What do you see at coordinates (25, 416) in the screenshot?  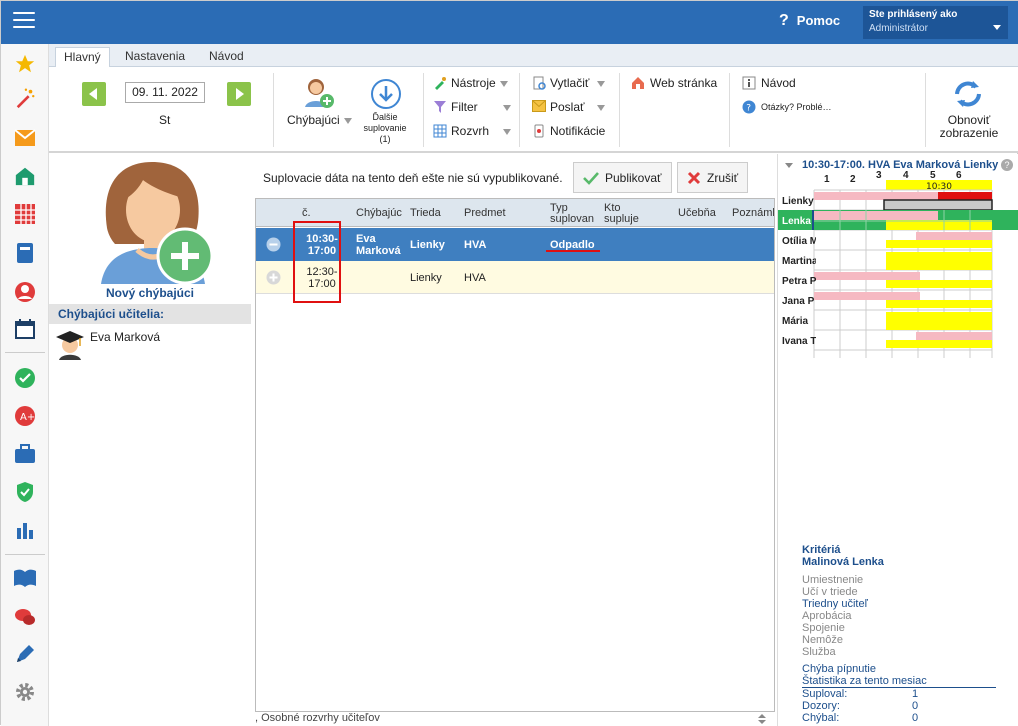 I see `grade-icon: A+` at bounding box center [25, 416].